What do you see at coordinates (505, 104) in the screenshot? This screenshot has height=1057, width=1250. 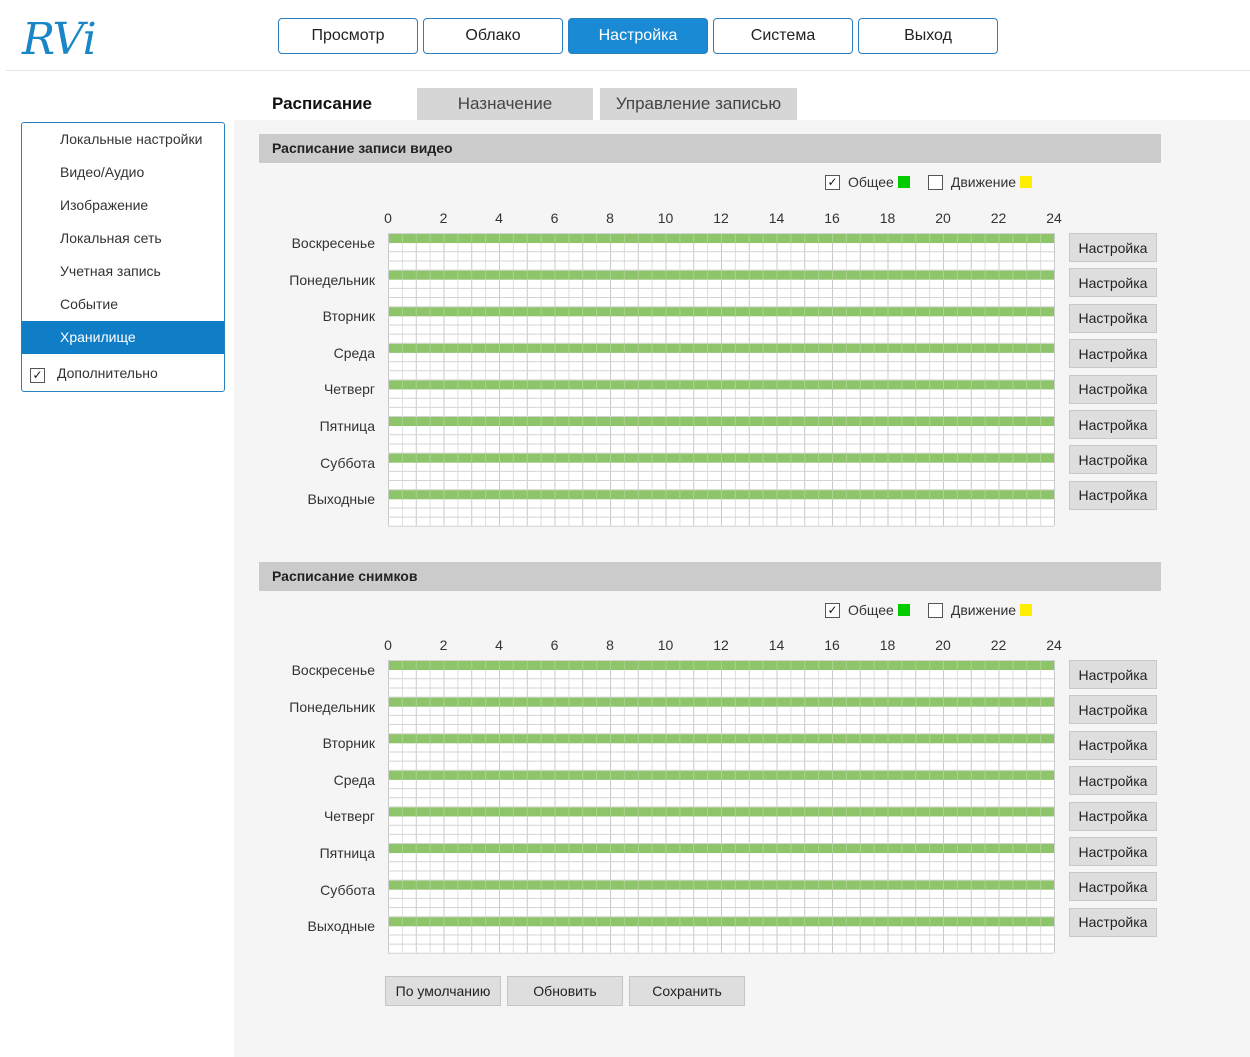 I see `tab-destination: Назначение` at bounding box center [505, 104].